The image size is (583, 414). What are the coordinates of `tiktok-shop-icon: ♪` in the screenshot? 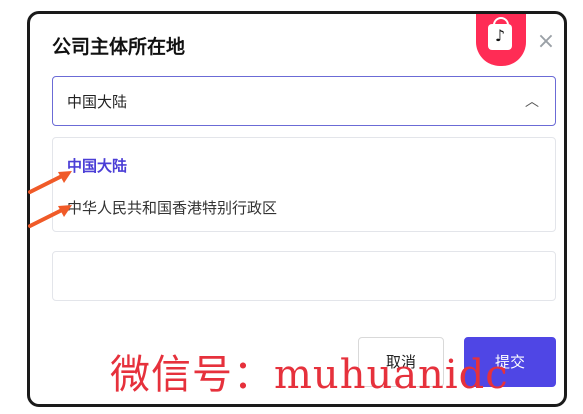 It's located at (501, 40).